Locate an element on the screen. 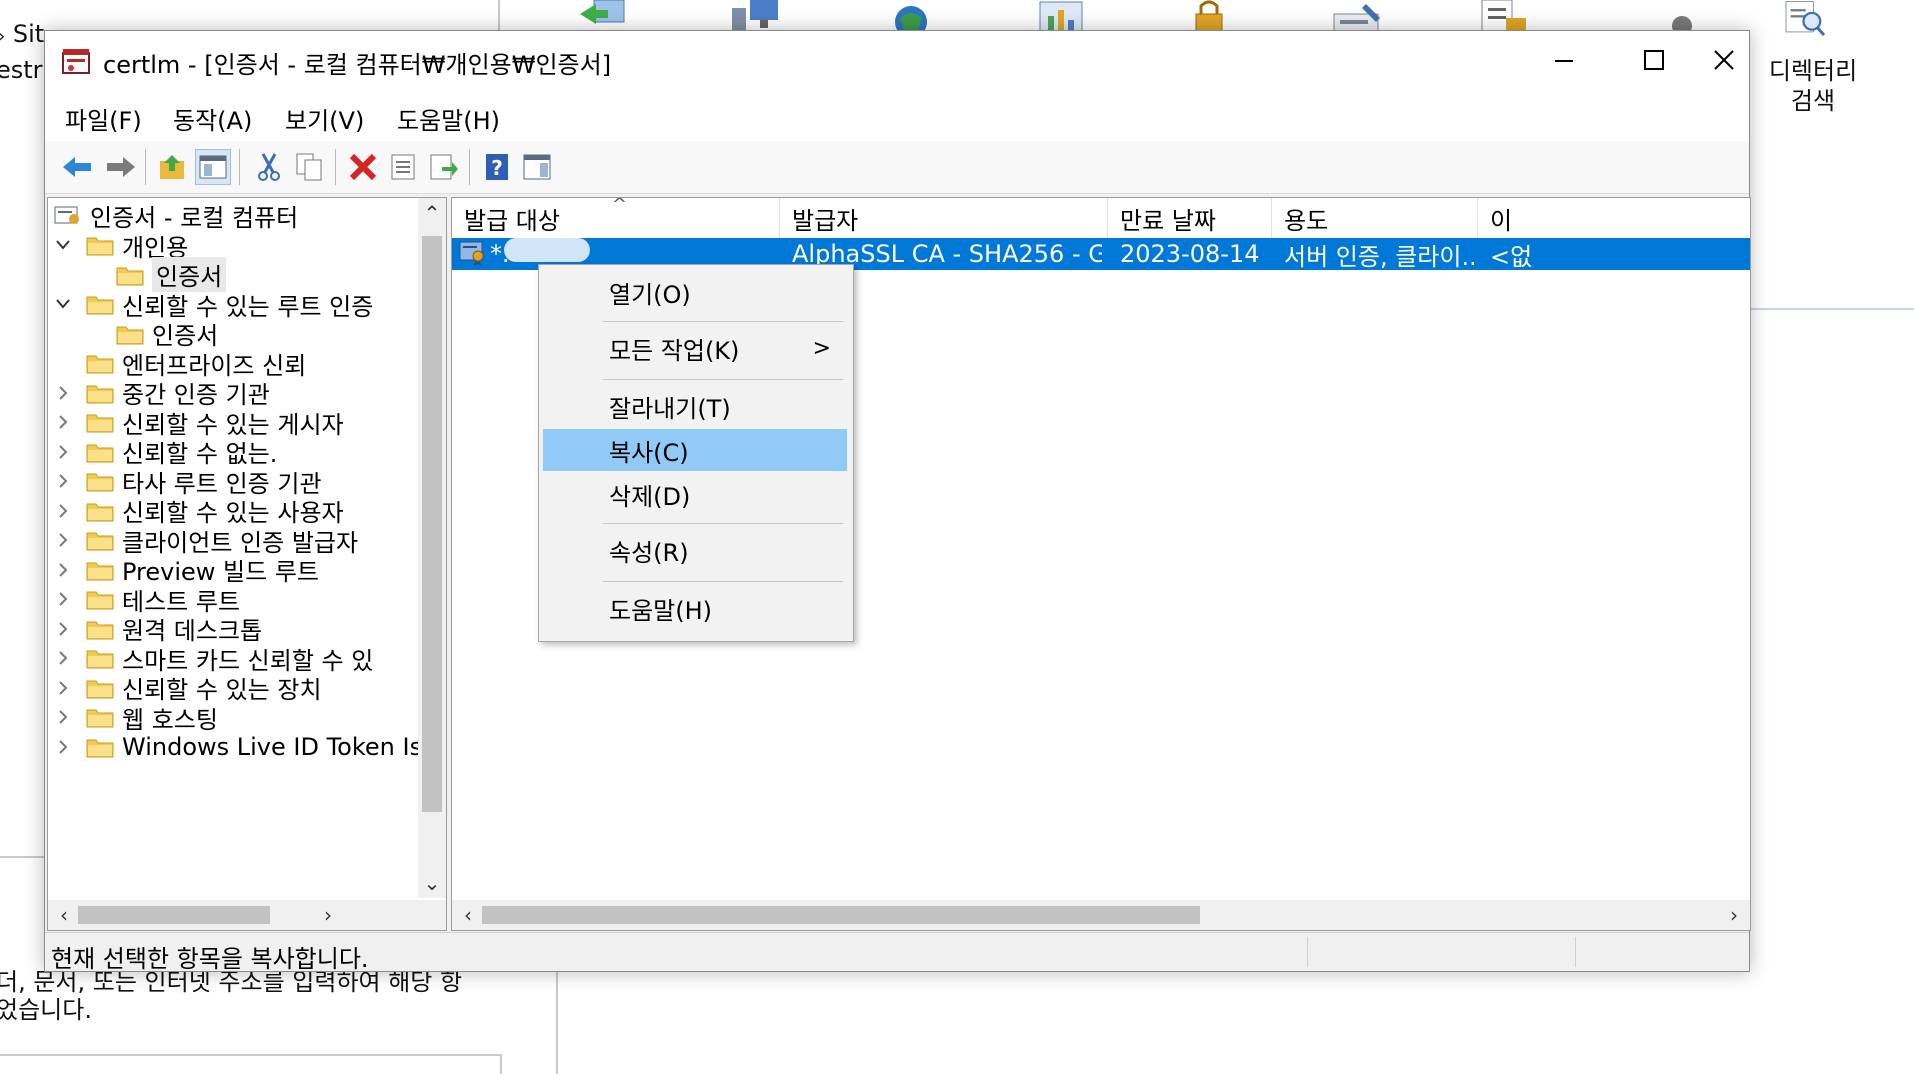 This screenshot has height=1074, width=1914. tree-item: Windows Live ID Token Is is located at coordinates (237, 747).